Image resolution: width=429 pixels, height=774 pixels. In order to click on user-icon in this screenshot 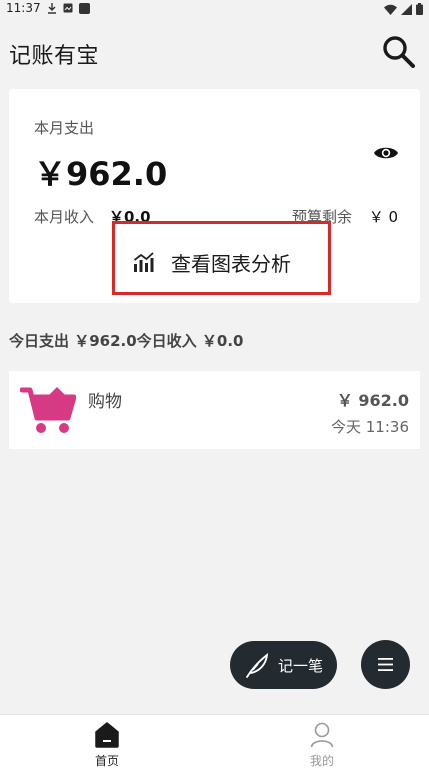, I will do `click(322, 735)`.